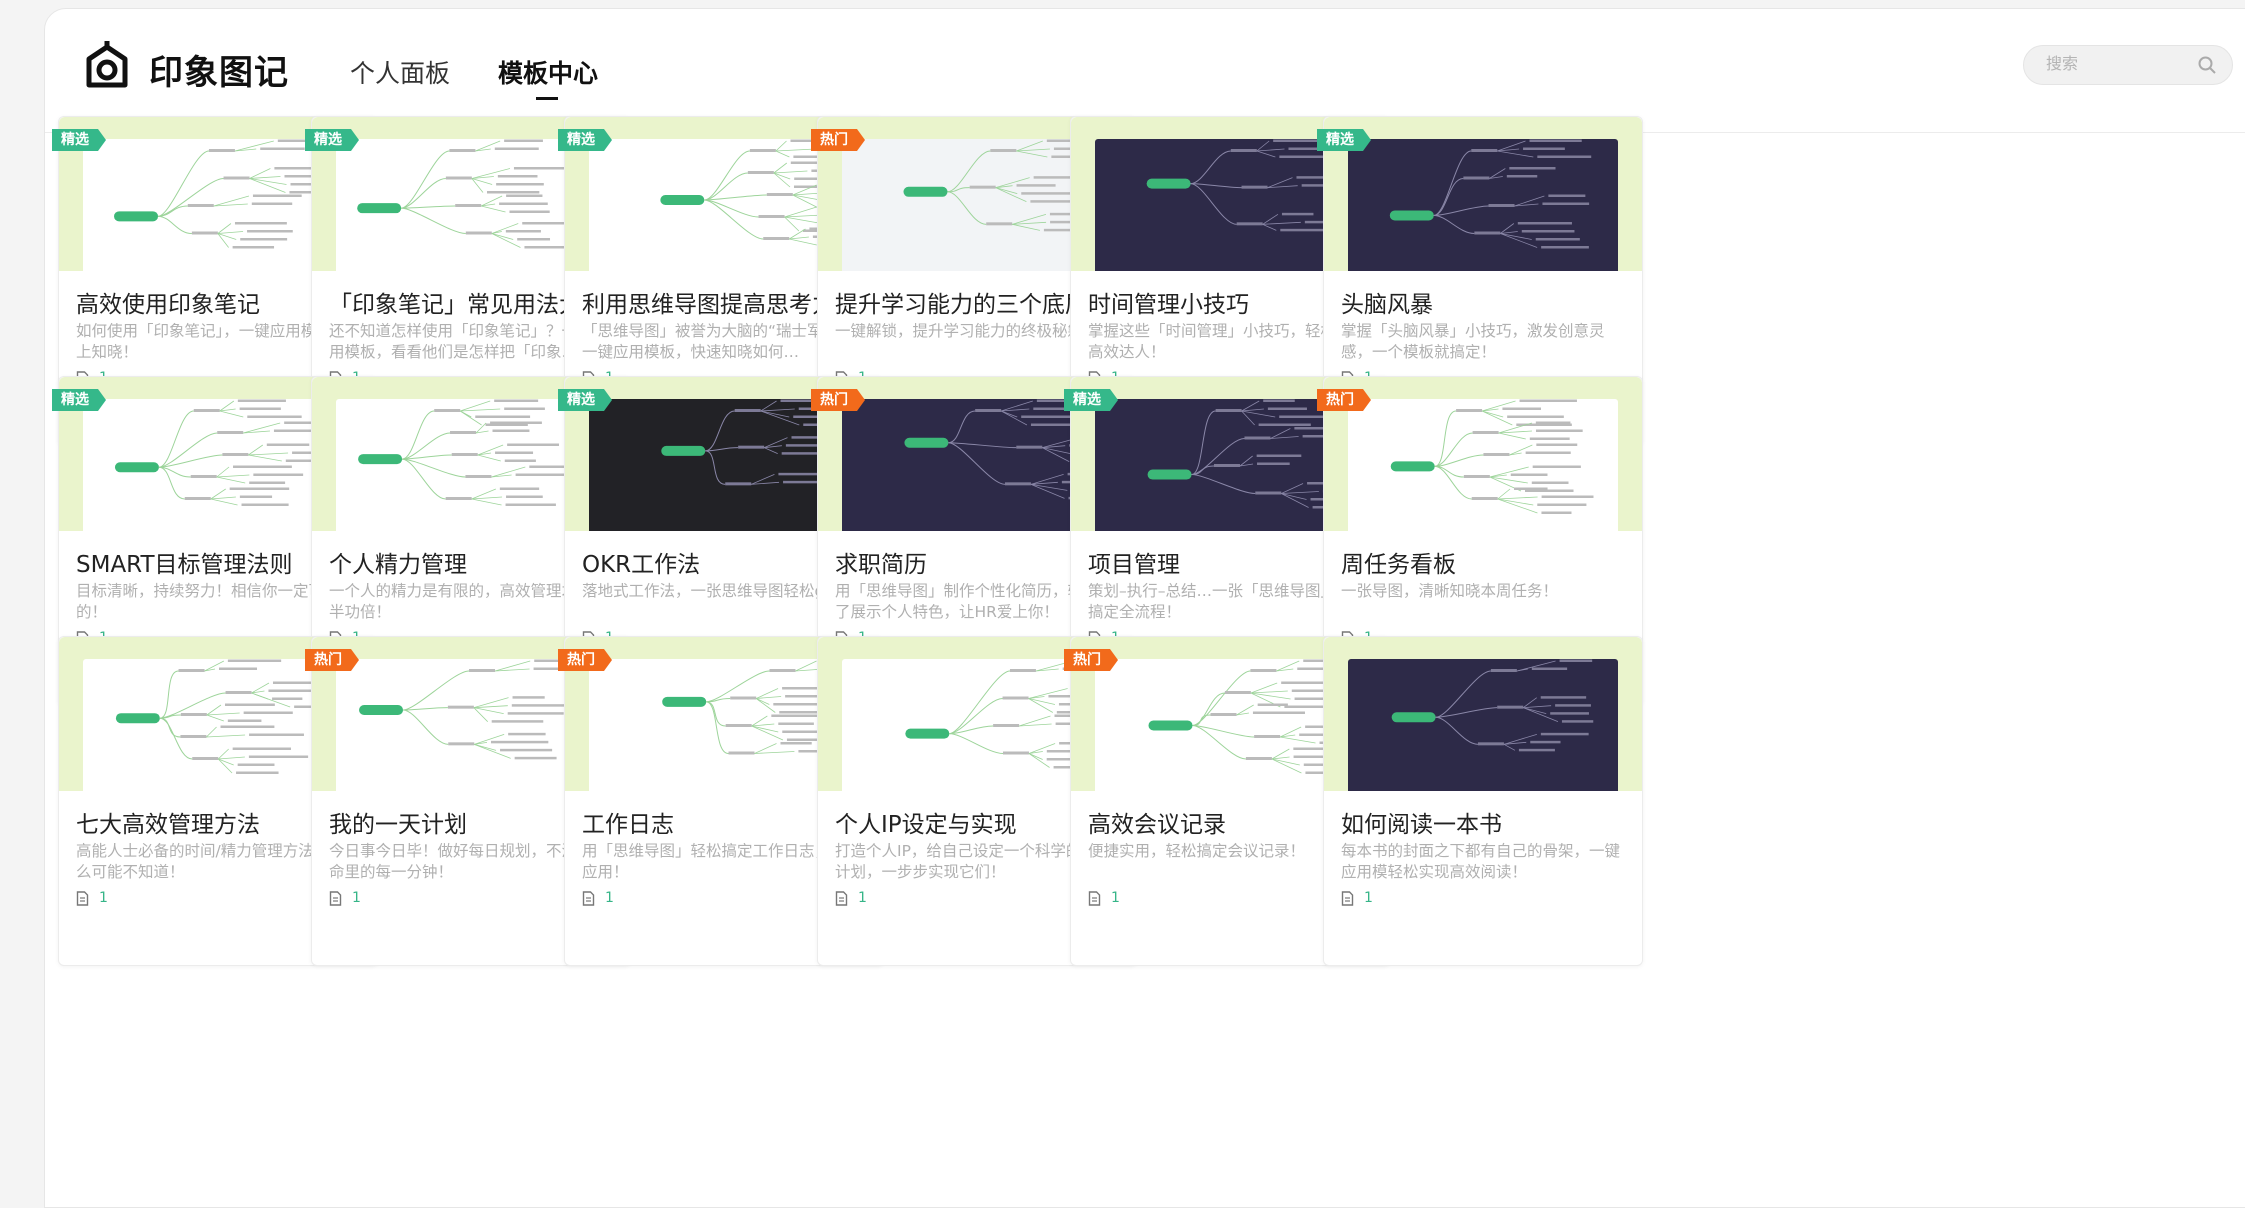  I want to click on app-logo-icon, so click(107, 65).